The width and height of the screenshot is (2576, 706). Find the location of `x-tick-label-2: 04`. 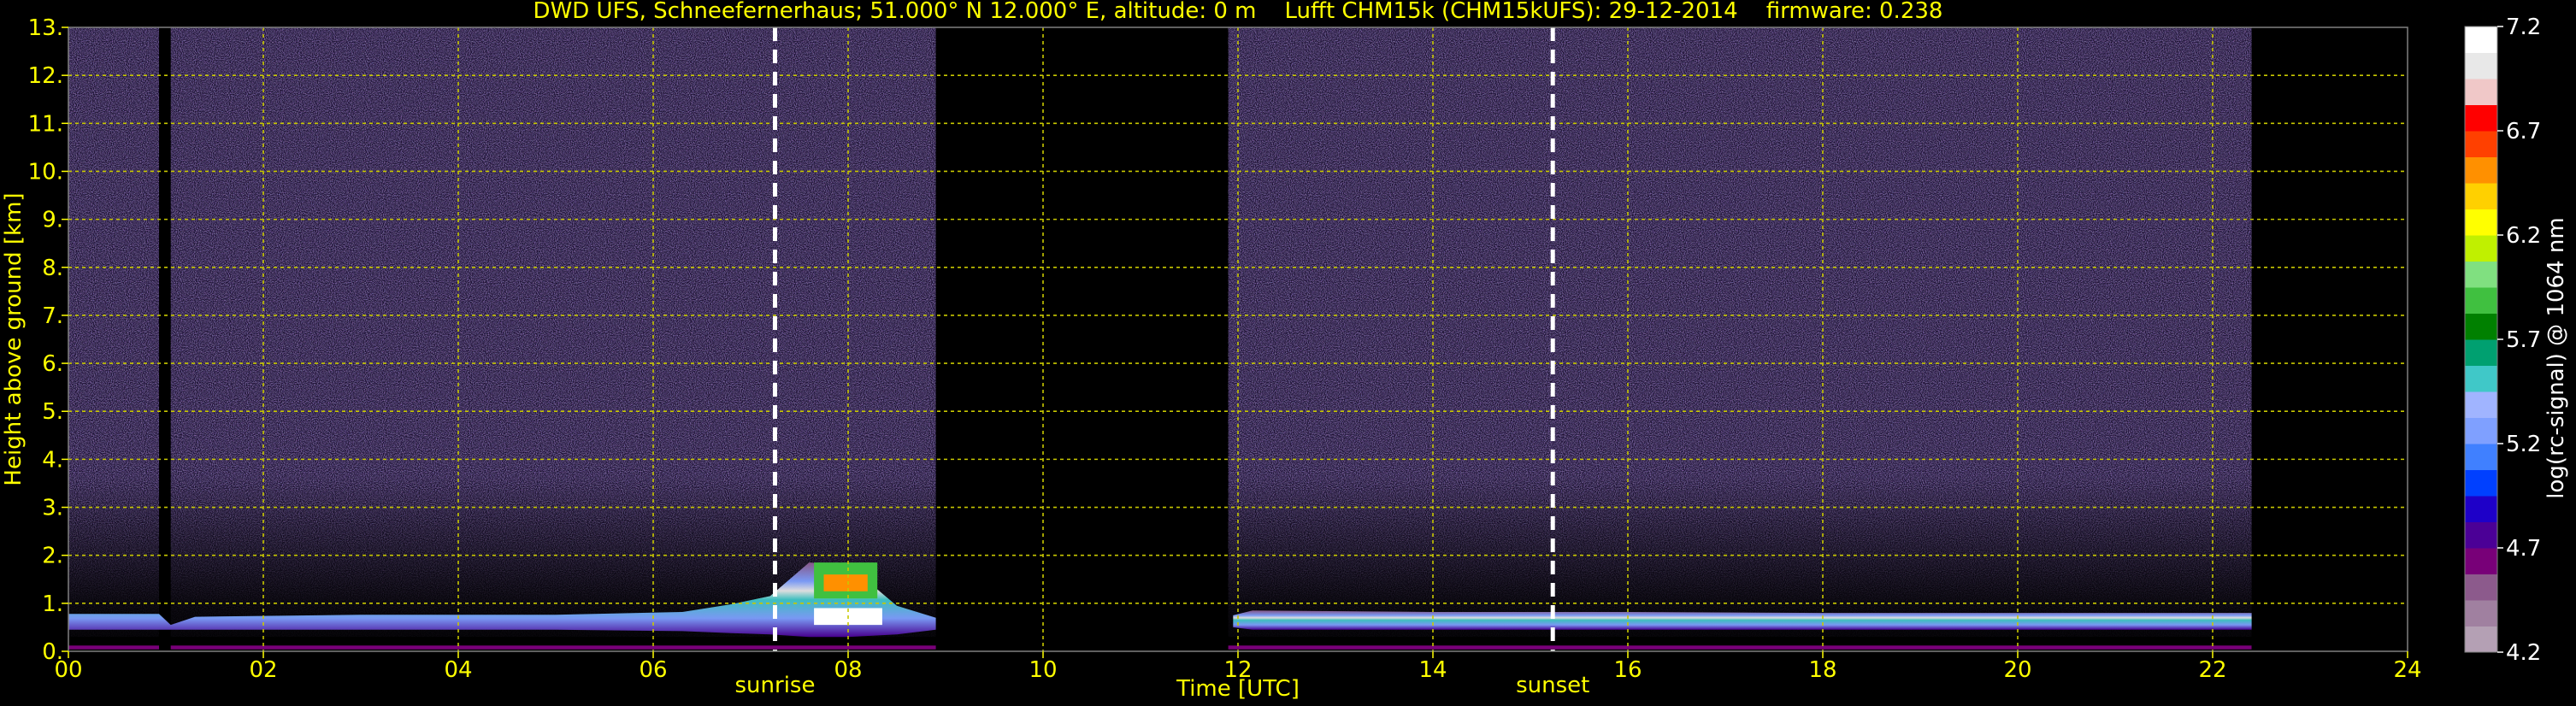

x-tick-label-2: 04 is located at coordinates (458, 670).